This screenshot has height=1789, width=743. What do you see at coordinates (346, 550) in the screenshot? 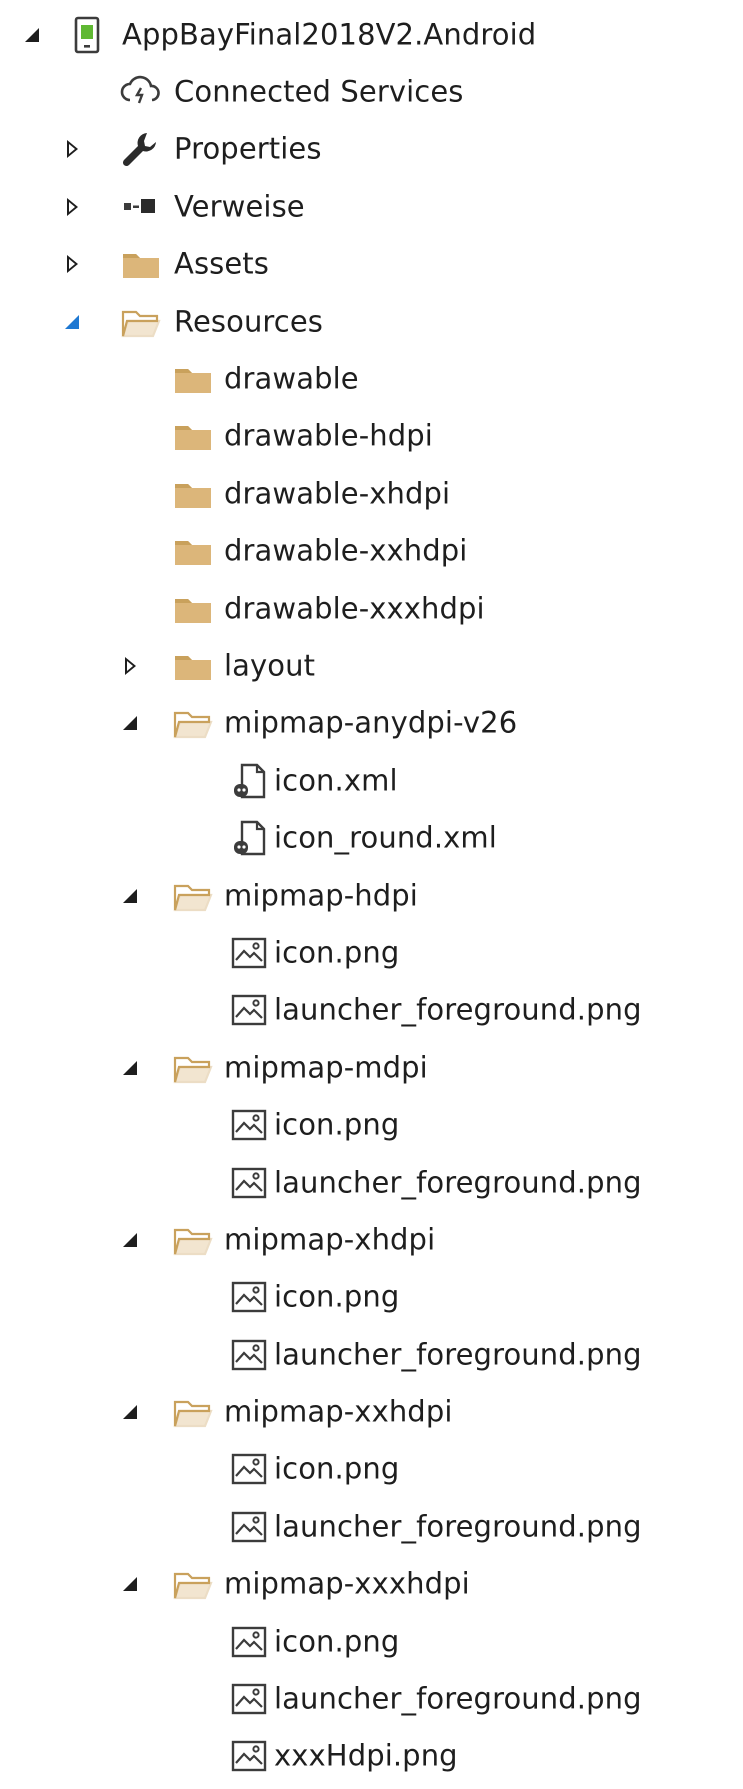
I see `tree-item-label: drawable-xxhdpi` at bounding box center [346, 550].